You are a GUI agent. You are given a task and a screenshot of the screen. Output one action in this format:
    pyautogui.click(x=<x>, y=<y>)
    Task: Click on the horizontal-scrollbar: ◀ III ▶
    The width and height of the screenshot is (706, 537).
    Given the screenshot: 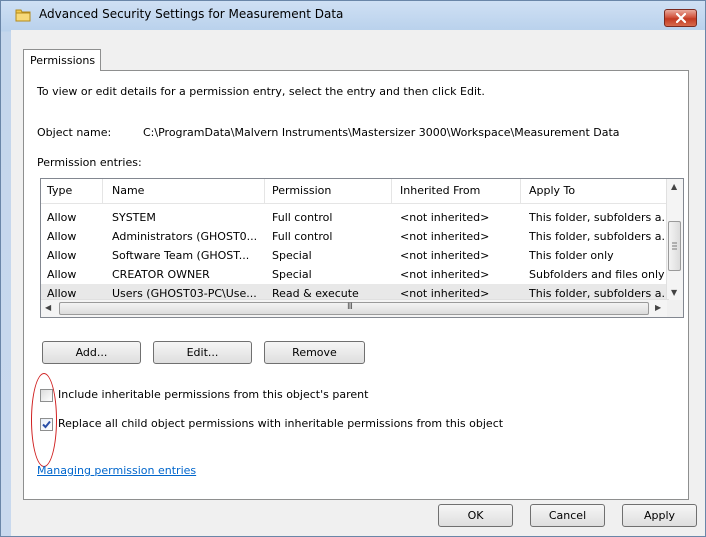 What is the action you would take?
    pyautogui.click(x=355, y=308)
    